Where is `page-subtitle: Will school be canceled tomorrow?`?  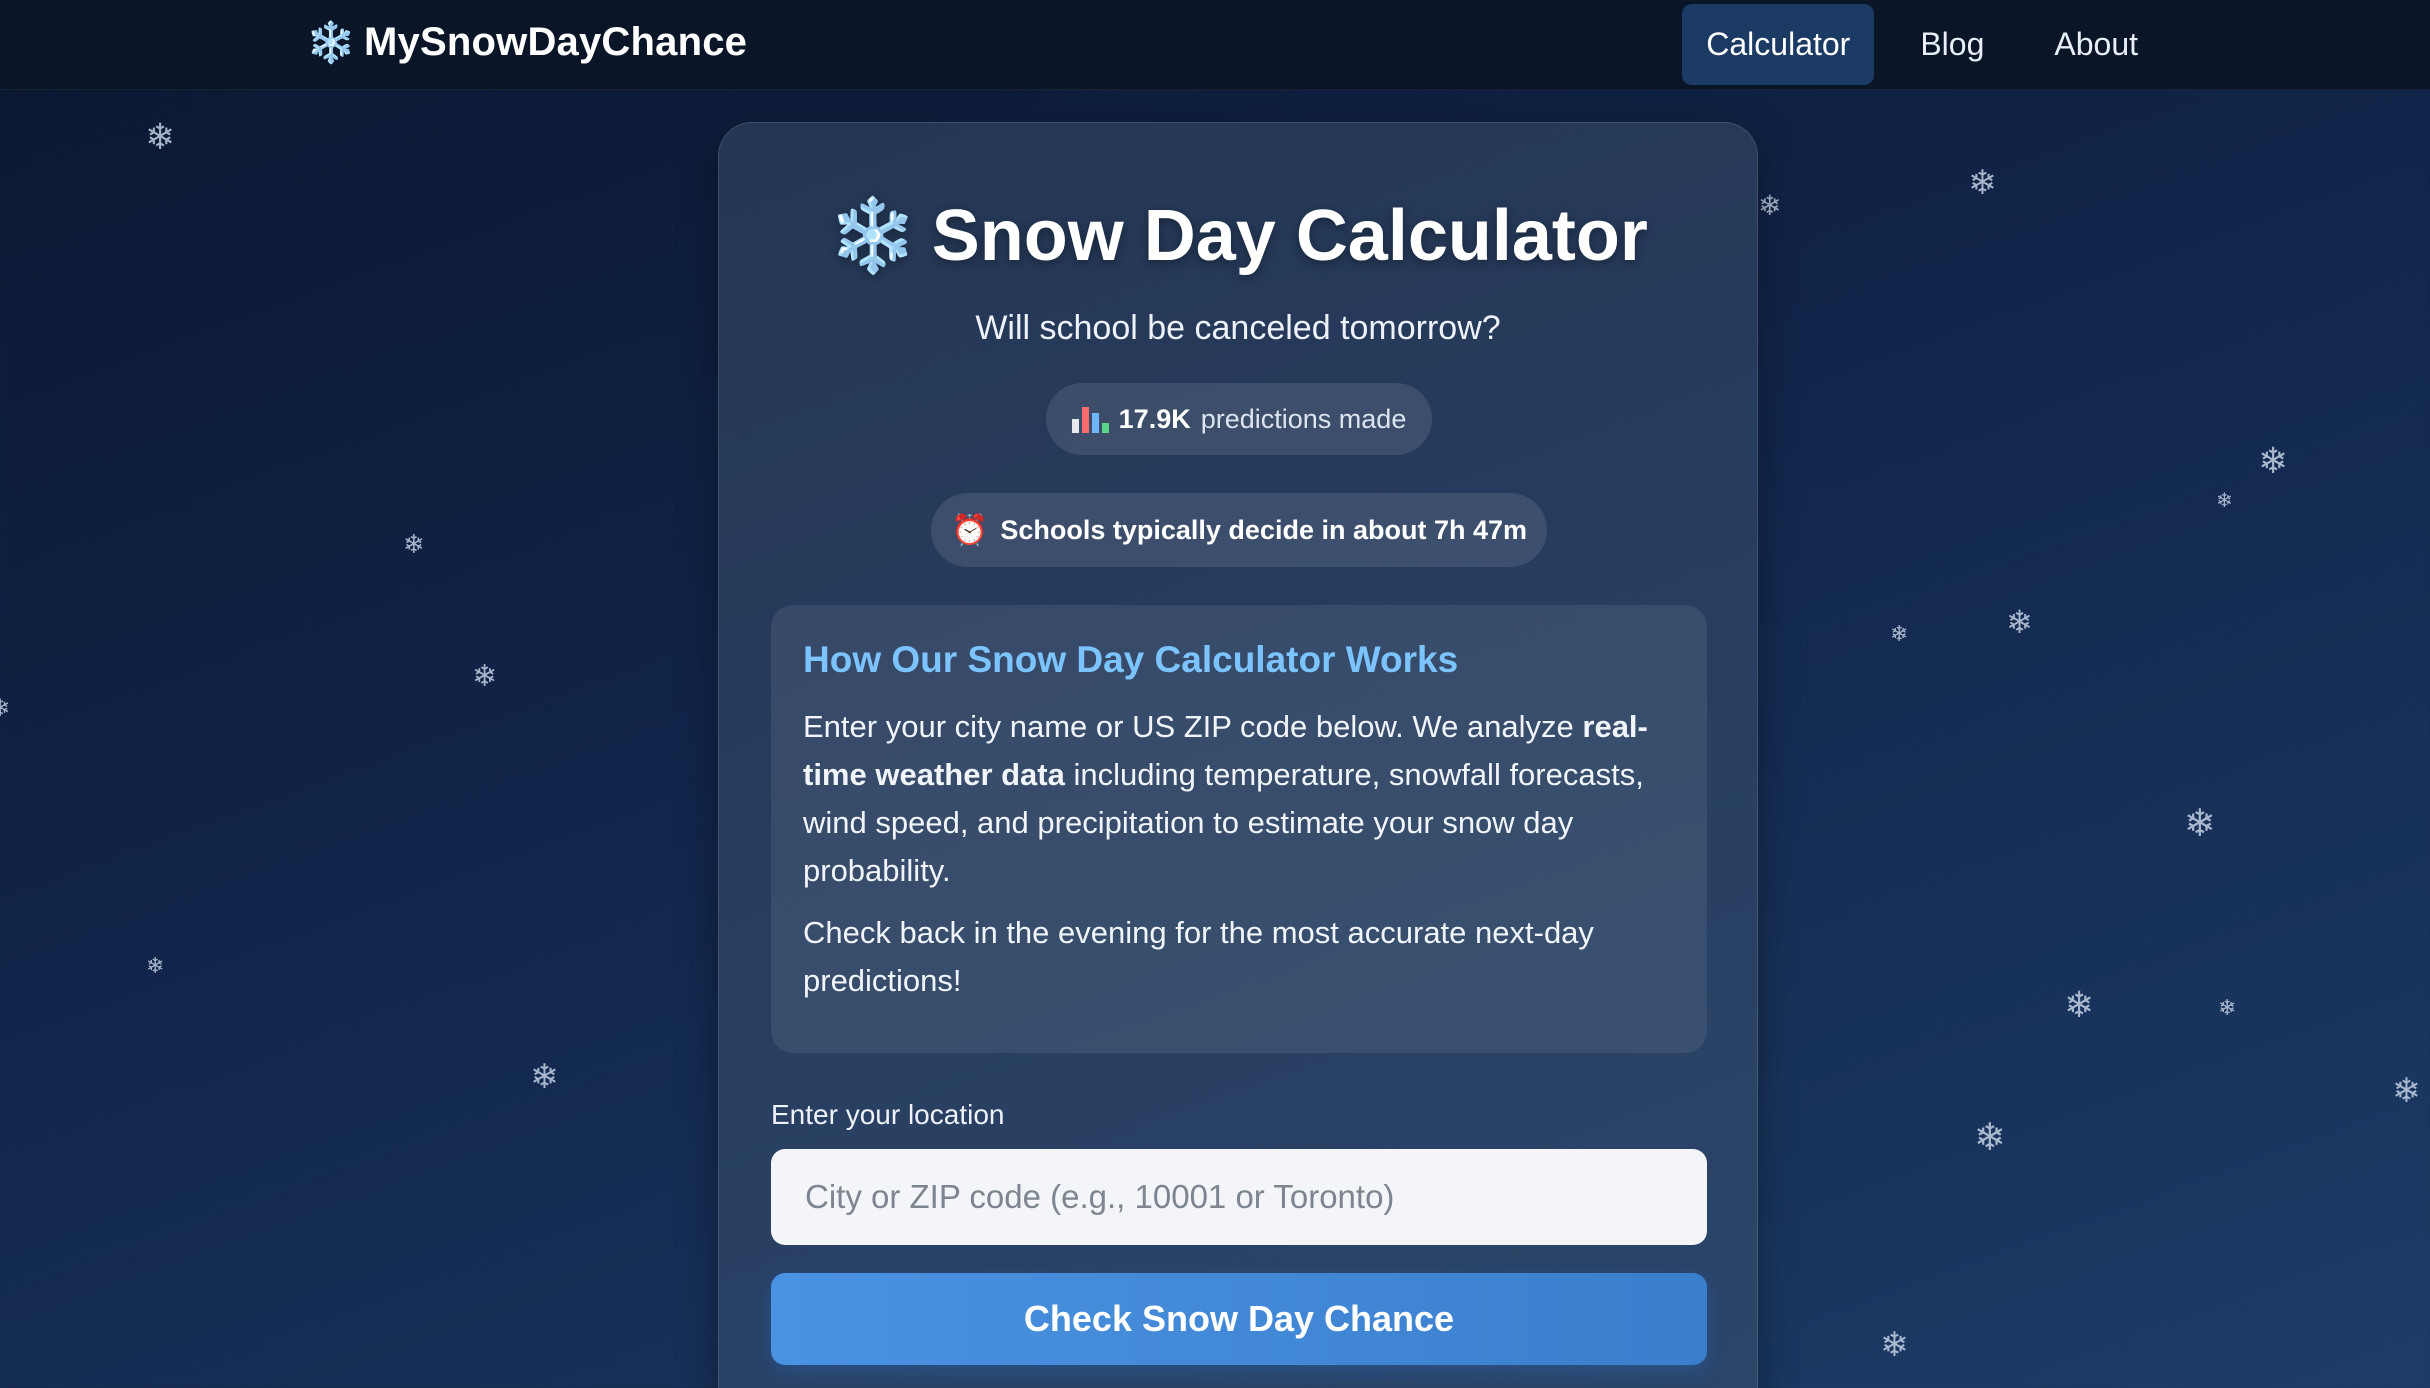
page-subtitle: Will school be canceled tomorrow? is located at coordinates (1238, 328).